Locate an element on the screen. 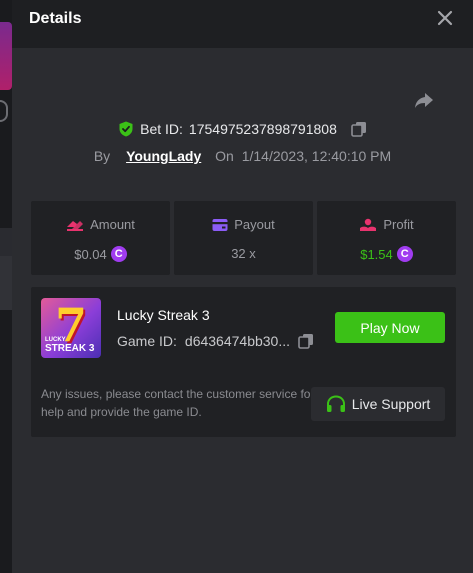 The height and width of the screenshot is (573, 473). username-link: YoungLady is located at coordinates (163, 156).